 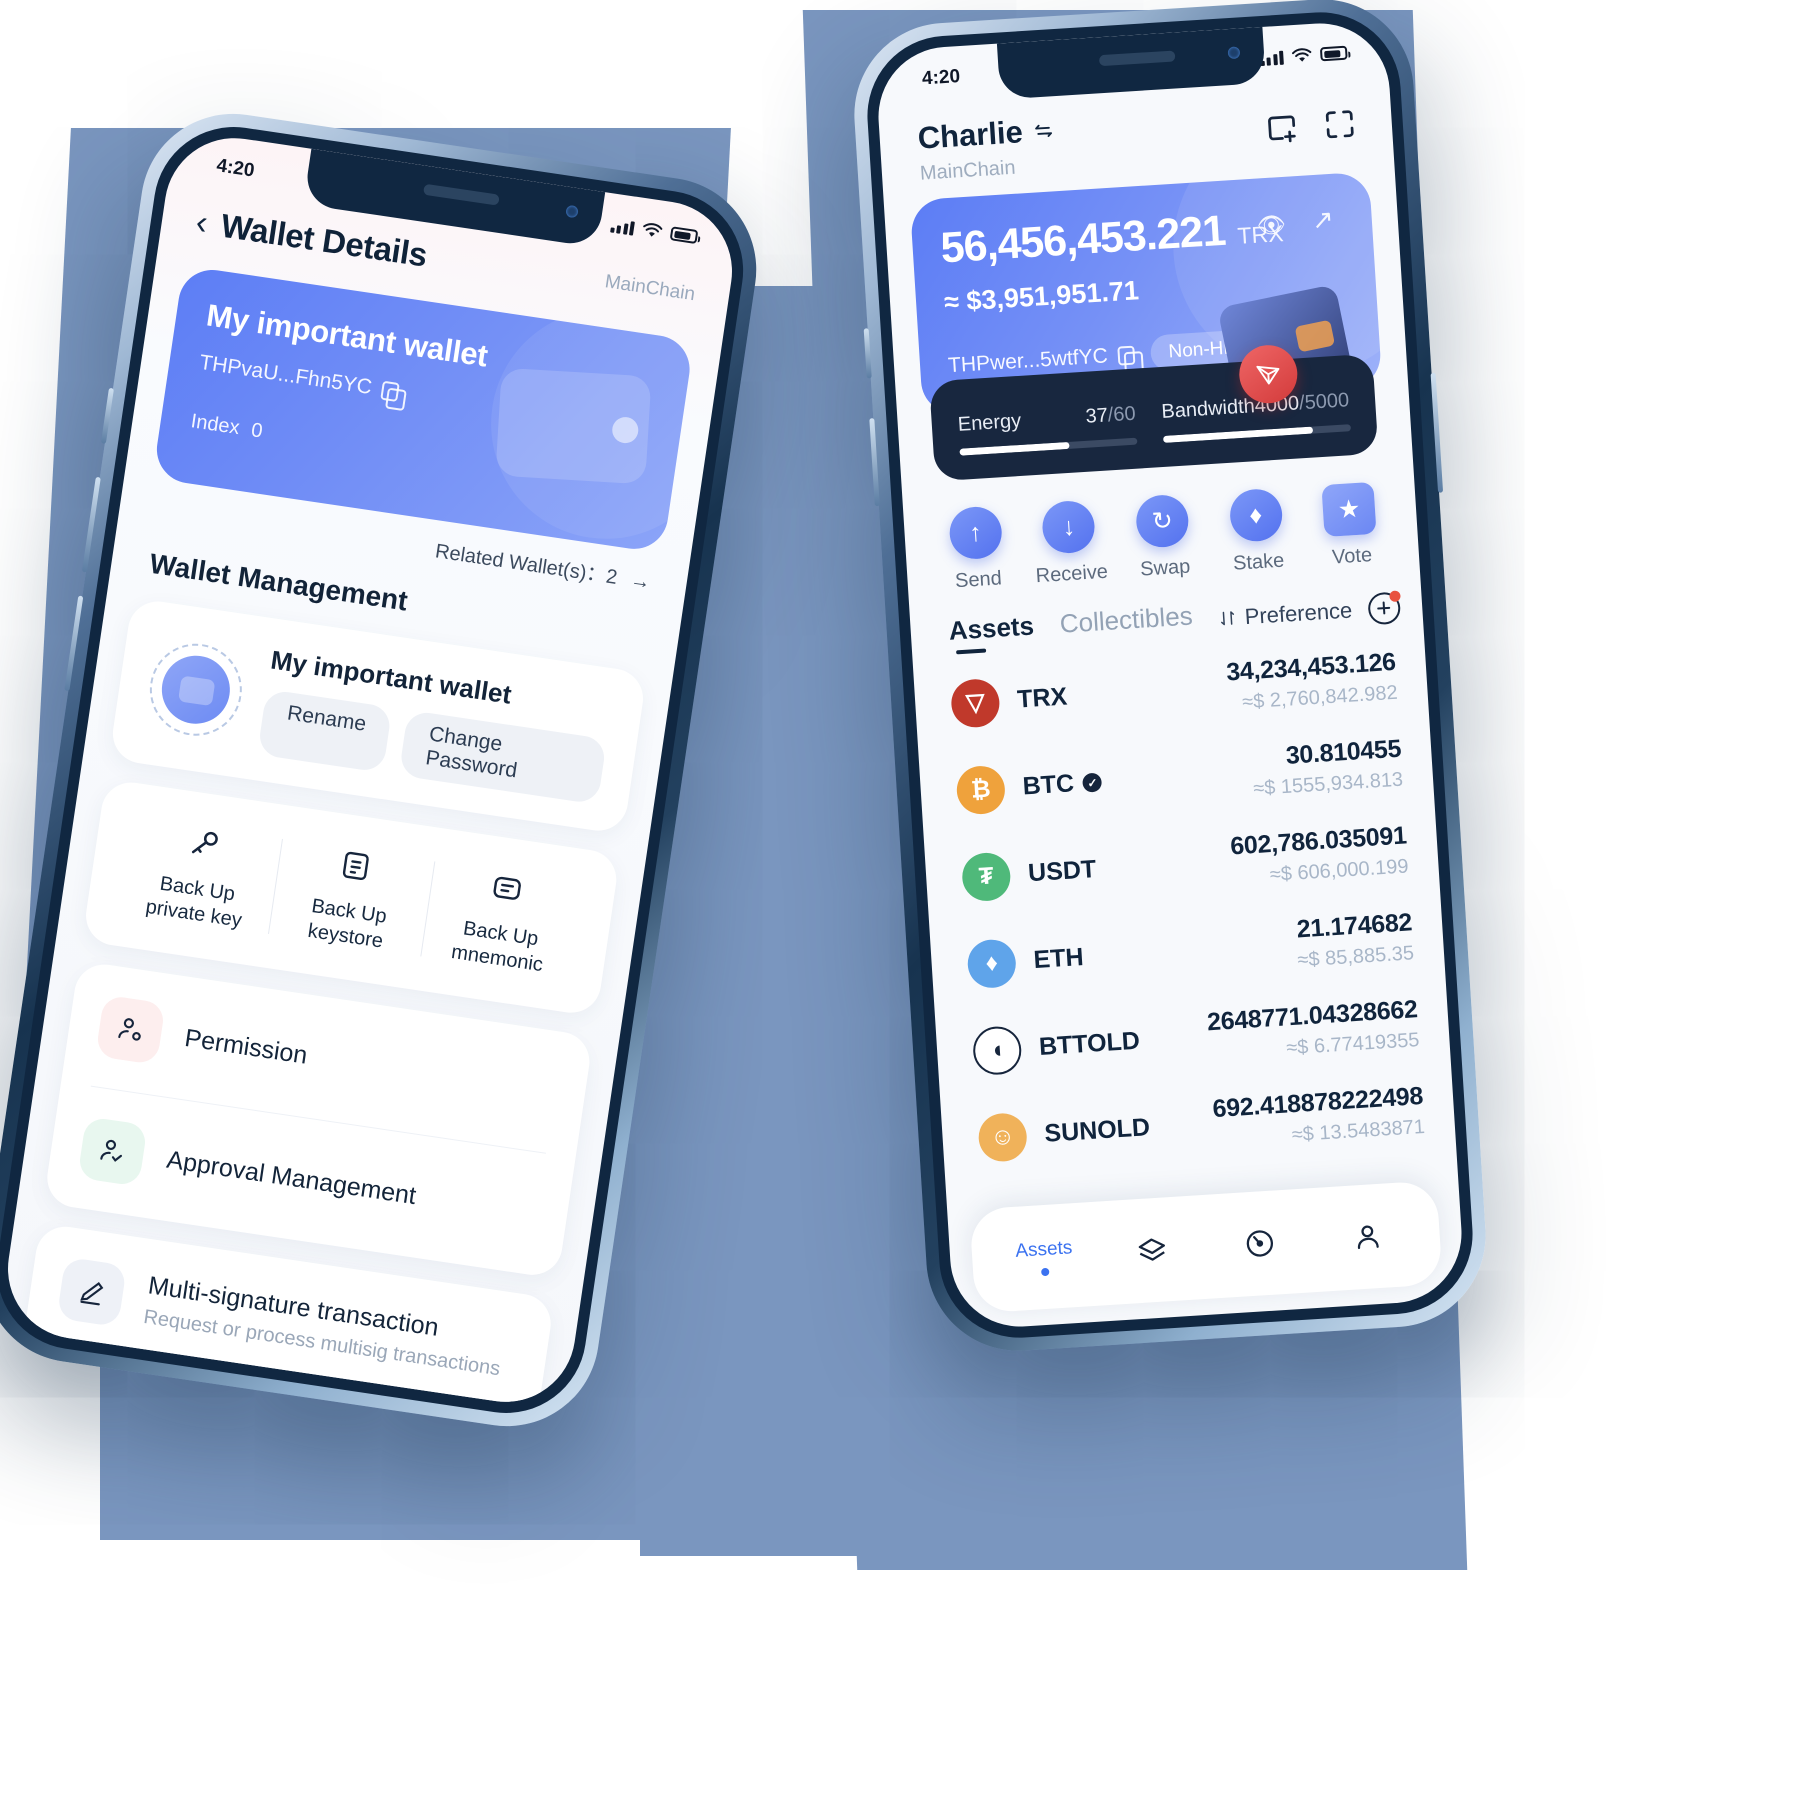 I want to click on keystore-icon, so click(x=356, y=866).